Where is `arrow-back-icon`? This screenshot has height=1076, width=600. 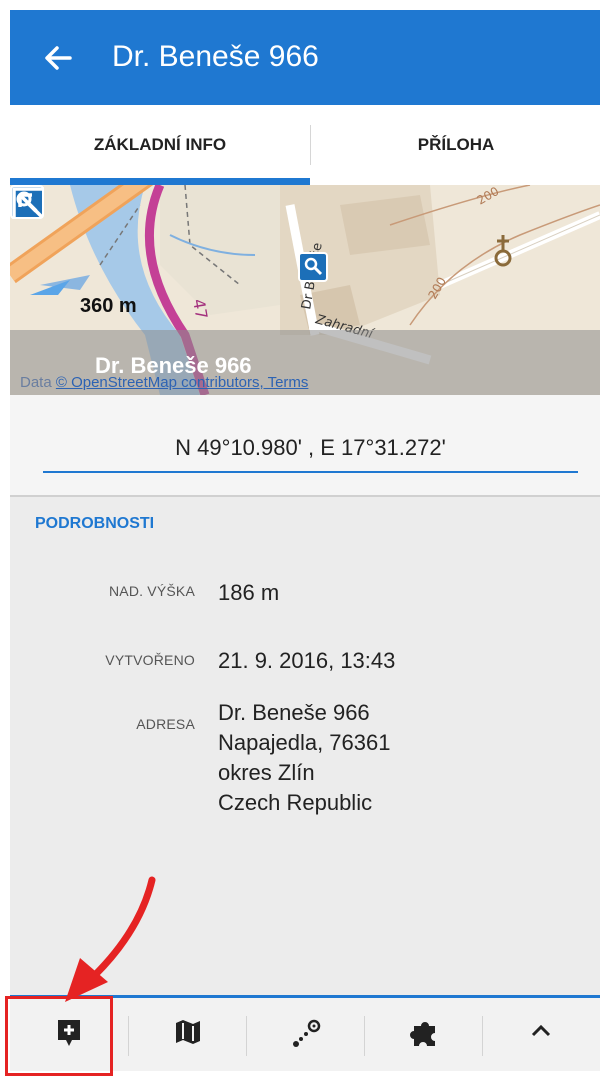
arrow-back-icon is located at coordinates (58, 58).